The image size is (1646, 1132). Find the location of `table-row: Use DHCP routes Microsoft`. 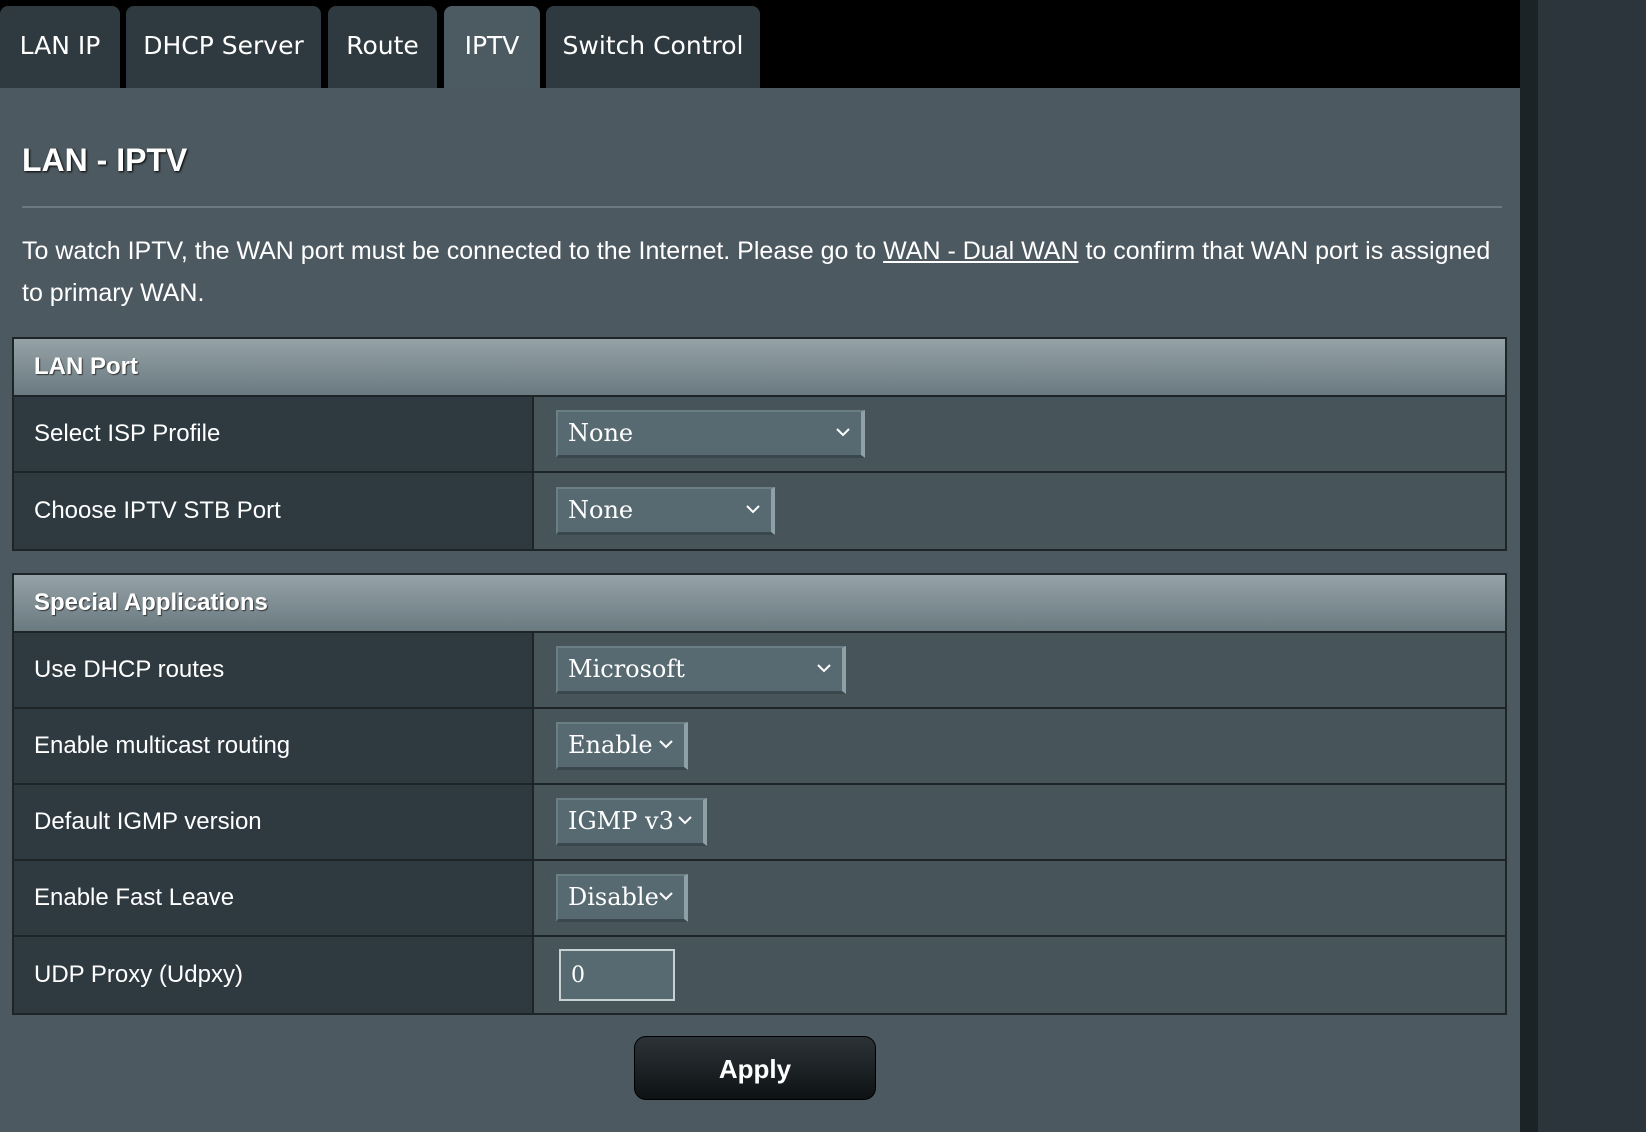

table-row: Use DHCP routes Microsoft is located at coordinates (759, 671).